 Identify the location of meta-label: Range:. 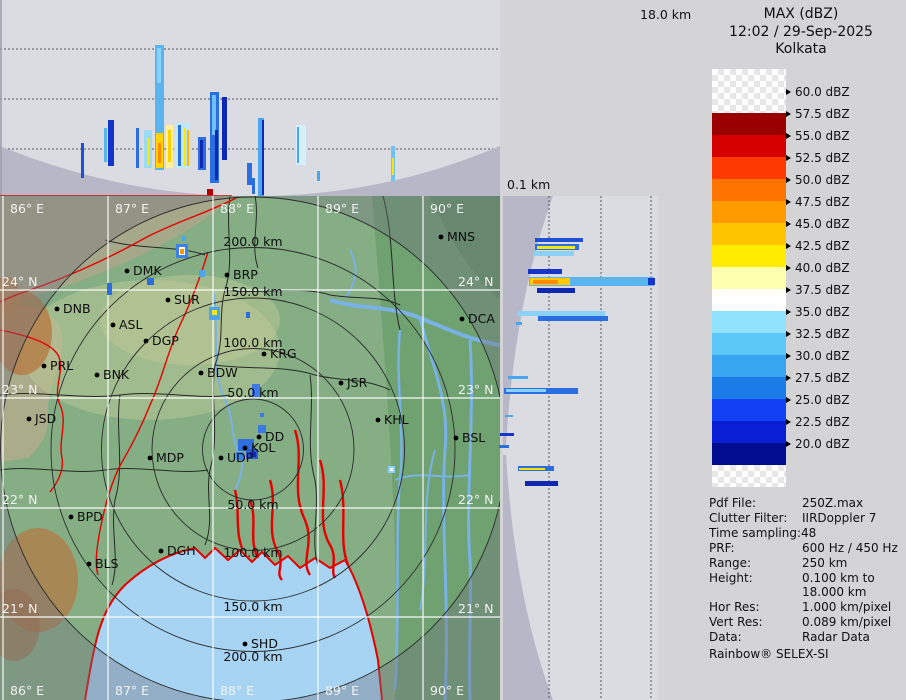
(730, 562).